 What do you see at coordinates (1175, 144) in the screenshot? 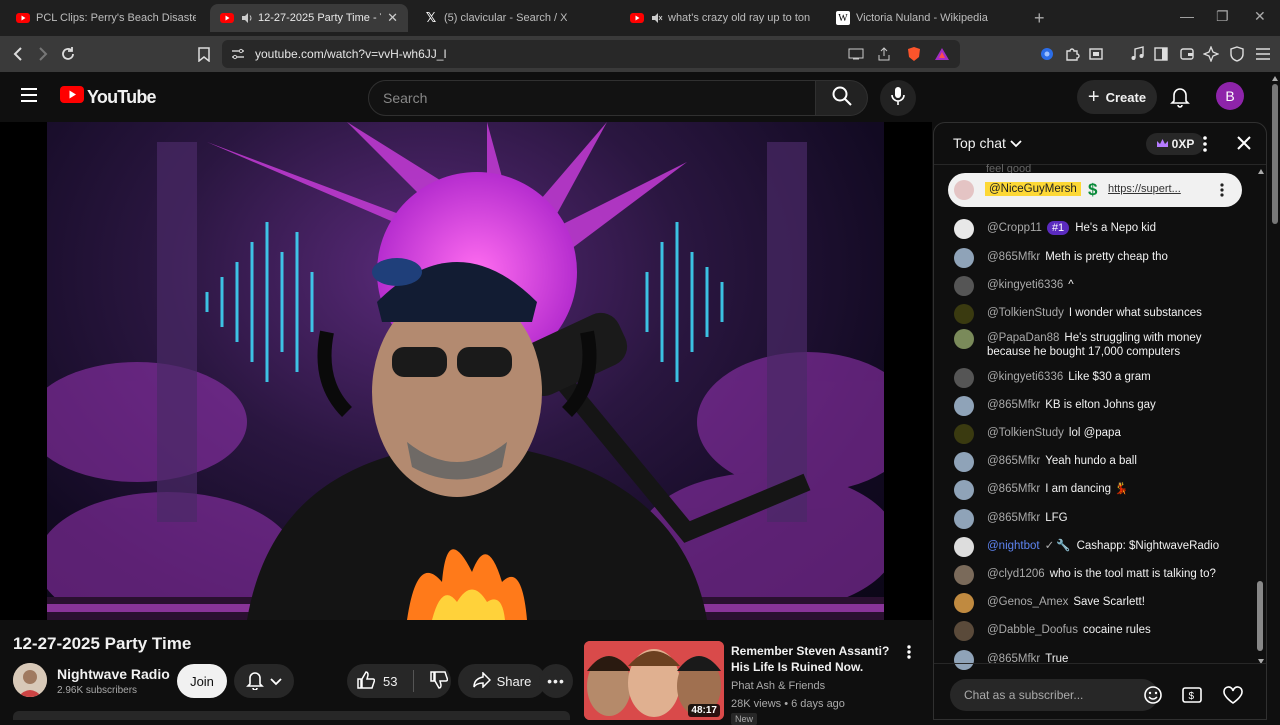
I see `xp-badge: 0XP` at bounding box center [1175, 144].